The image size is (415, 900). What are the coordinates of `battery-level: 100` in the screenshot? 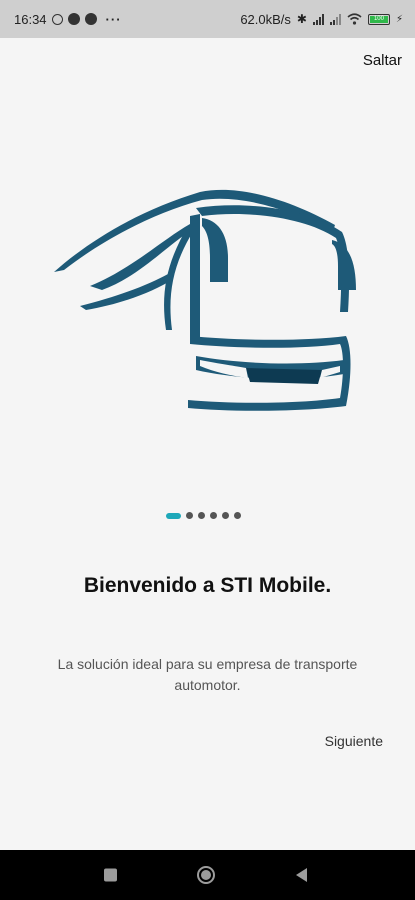 It's located at (378, 19).